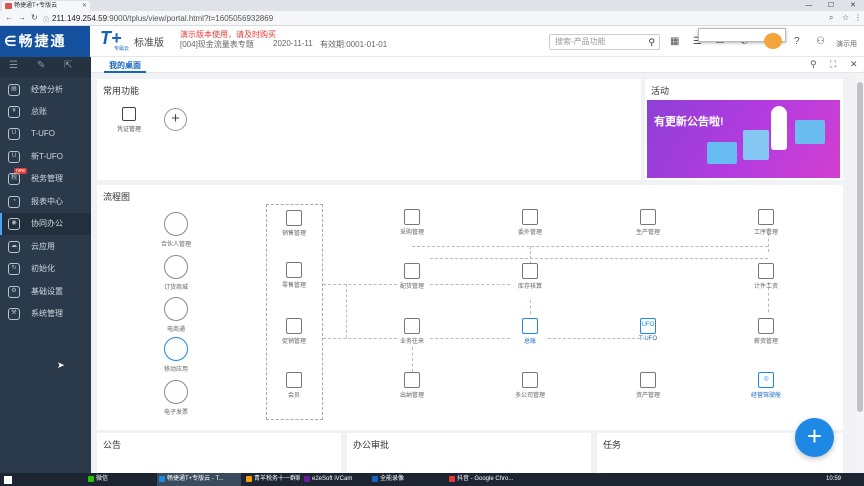 The image size is (864, 486). Describe the element at coordinates (833, 64) in the screenshot. I see `fullscreen-icon: ⛶` at that location.